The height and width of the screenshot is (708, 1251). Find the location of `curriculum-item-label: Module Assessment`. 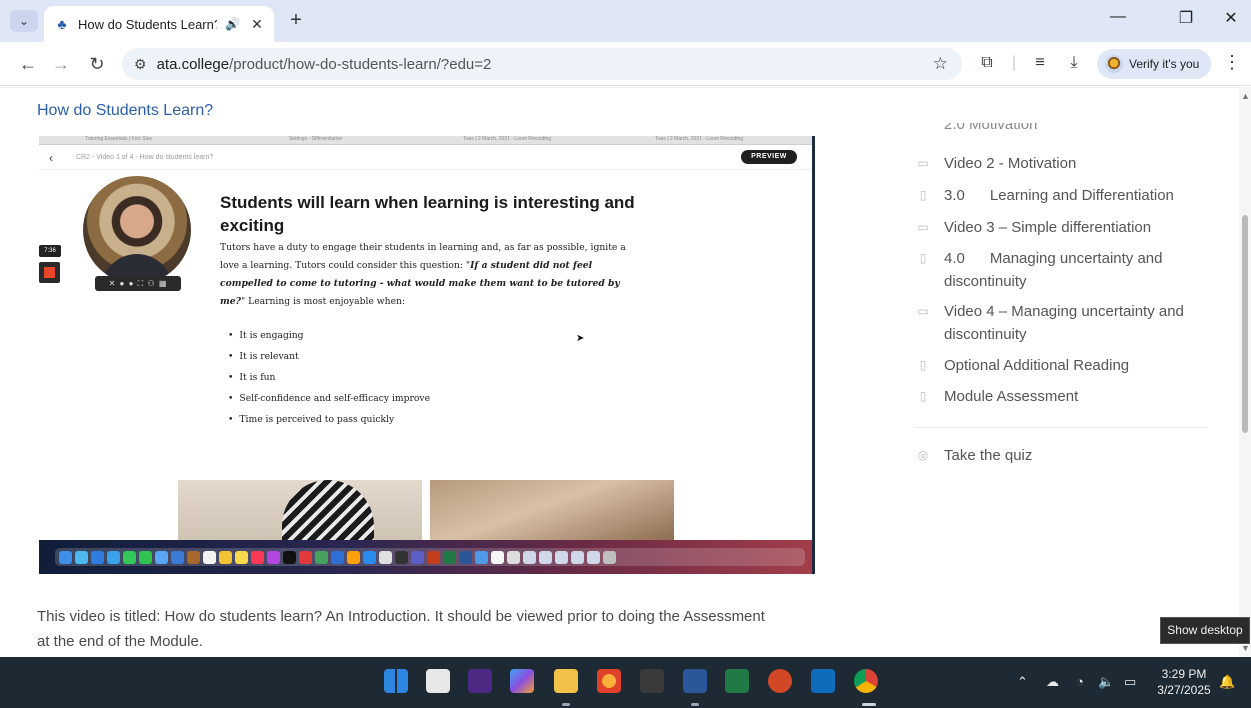

curriculum-item-label: Module Assessment is located at coordinates (1011, 396).